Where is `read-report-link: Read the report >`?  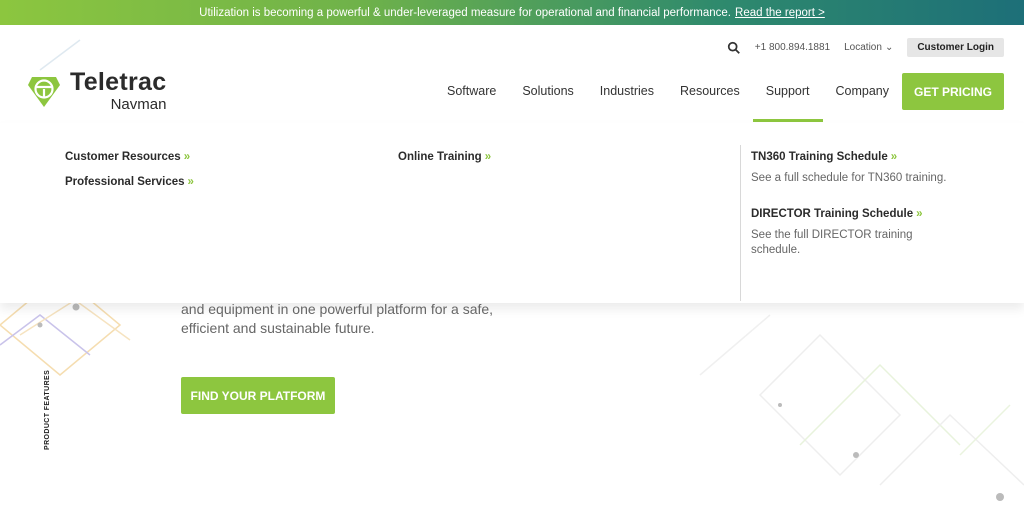 read-report-link: Read the report > is located at coordinates (780, 13).